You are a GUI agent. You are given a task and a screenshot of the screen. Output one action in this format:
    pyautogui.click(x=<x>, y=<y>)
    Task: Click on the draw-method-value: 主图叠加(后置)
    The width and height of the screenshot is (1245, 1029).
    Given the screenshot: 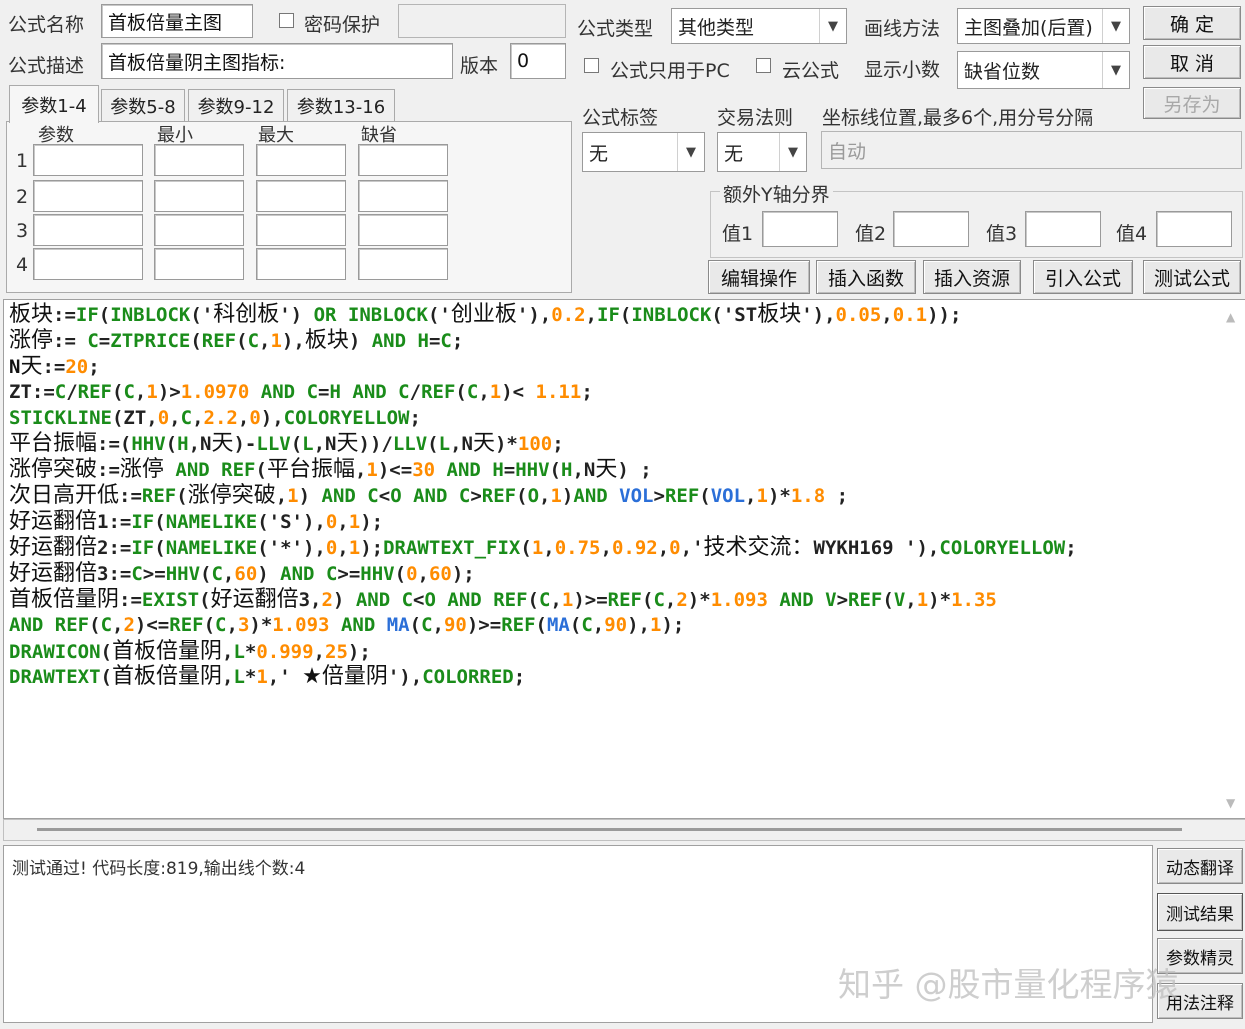 What is the action you would take?
    pyautogui.click(x=1028, y=27)
    